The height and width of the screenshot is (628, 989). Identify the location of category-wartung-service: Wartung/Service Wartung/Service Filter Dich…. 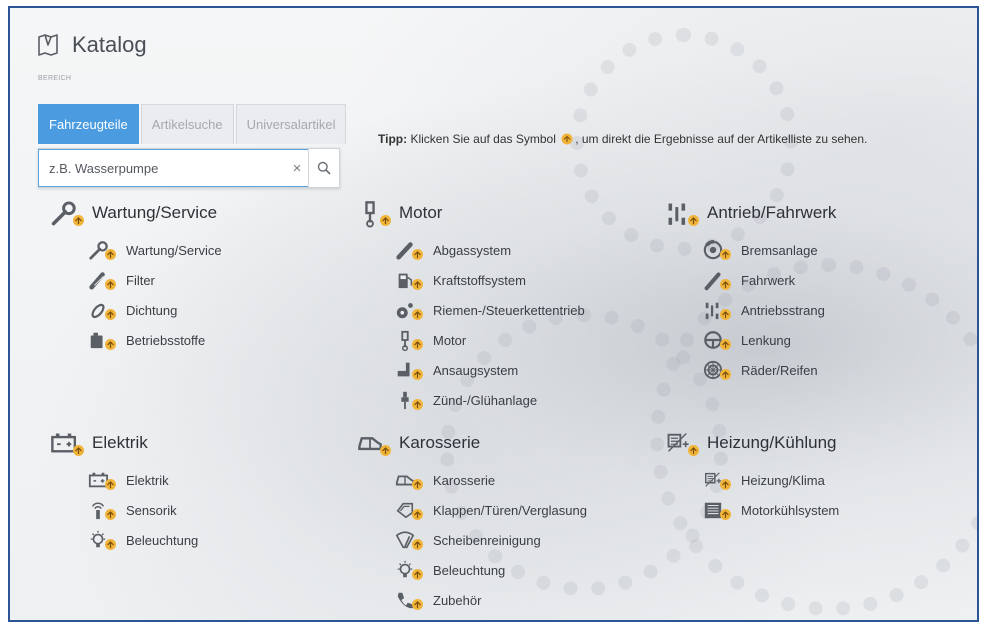
(136, 276).